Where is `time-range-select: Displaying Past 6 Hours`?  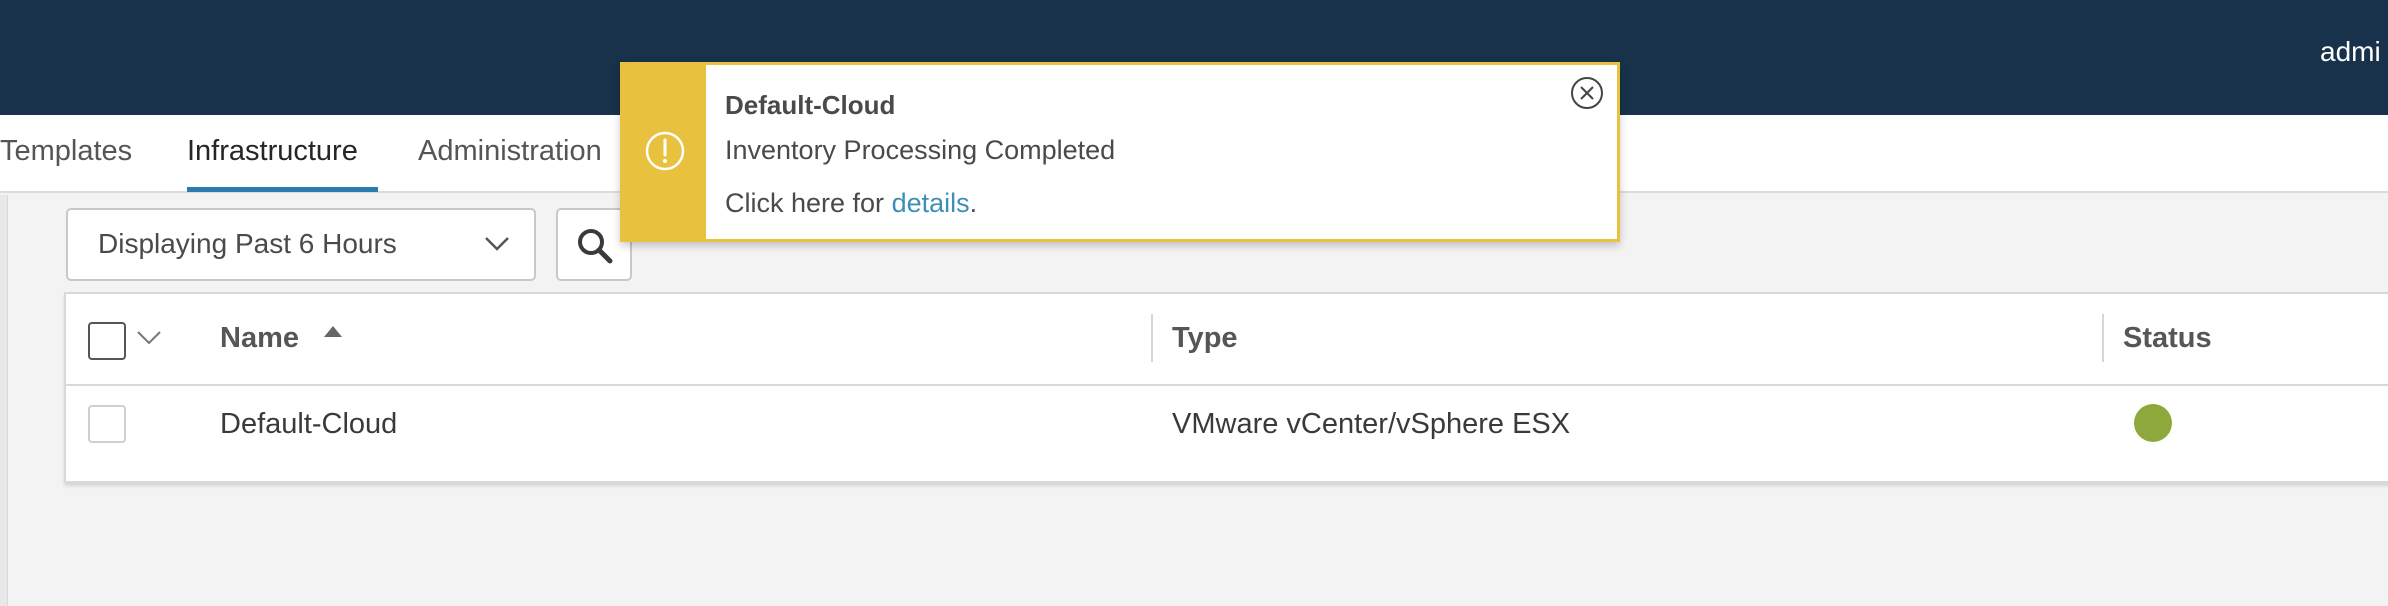 time-range-select: Displaying Past 6 Hours is located at coordinates (301, 244).